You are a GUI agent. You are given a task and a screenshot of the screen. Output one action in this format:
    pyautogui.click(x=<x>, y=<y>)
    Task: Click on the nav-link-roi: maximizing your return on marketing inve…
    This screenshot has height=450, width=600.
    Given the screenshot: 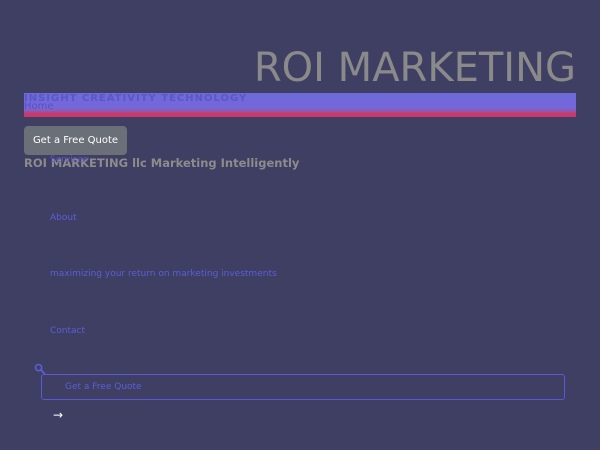 What is the action you would take?
    pyautogui.click(x=163, y=274)
    